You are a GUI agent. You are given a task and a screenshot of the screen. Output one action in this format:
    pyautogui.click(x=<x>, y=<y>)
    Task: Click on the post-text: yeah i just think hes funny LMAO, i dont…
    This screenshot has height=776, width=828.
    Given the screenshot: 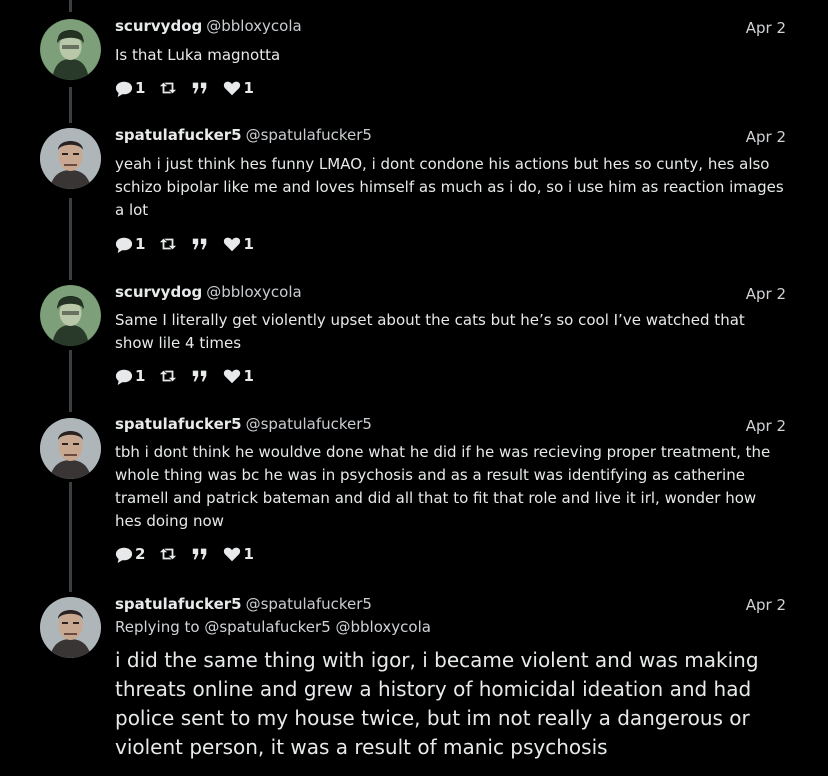 What is the action you would take?
    pyautogui.click(x=449, y=187)
    